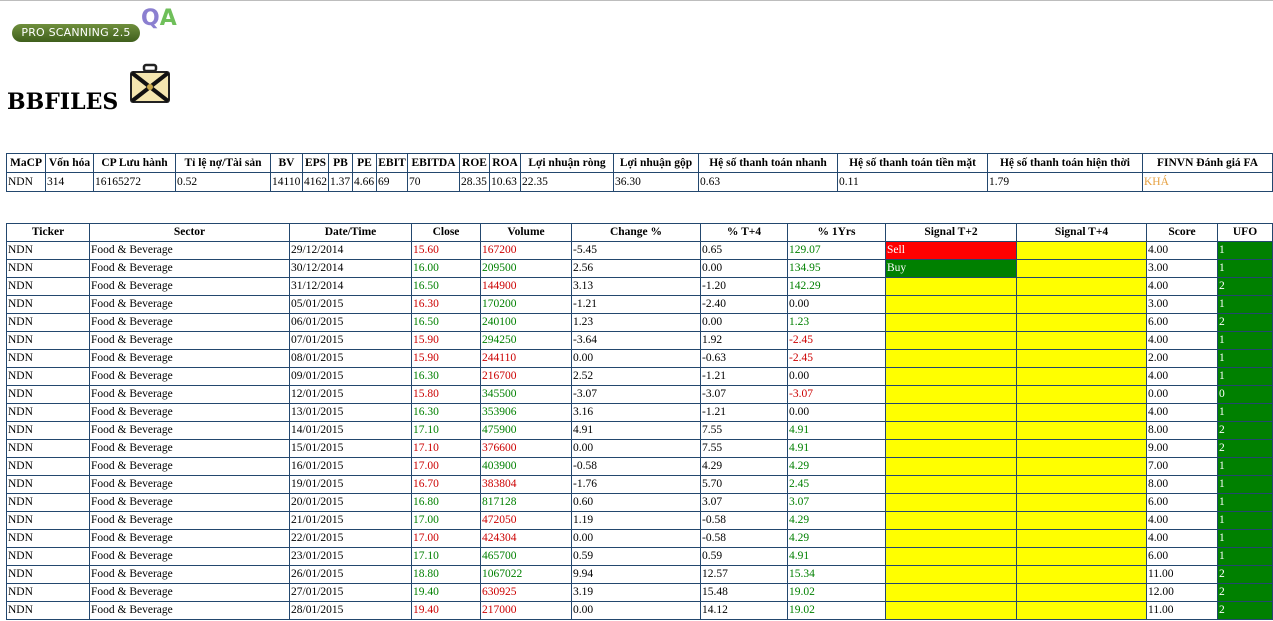 The width and height of the screenshot is (1273, 621). I want to click on pct-t4-cell: -2.40, so click(744, 304).